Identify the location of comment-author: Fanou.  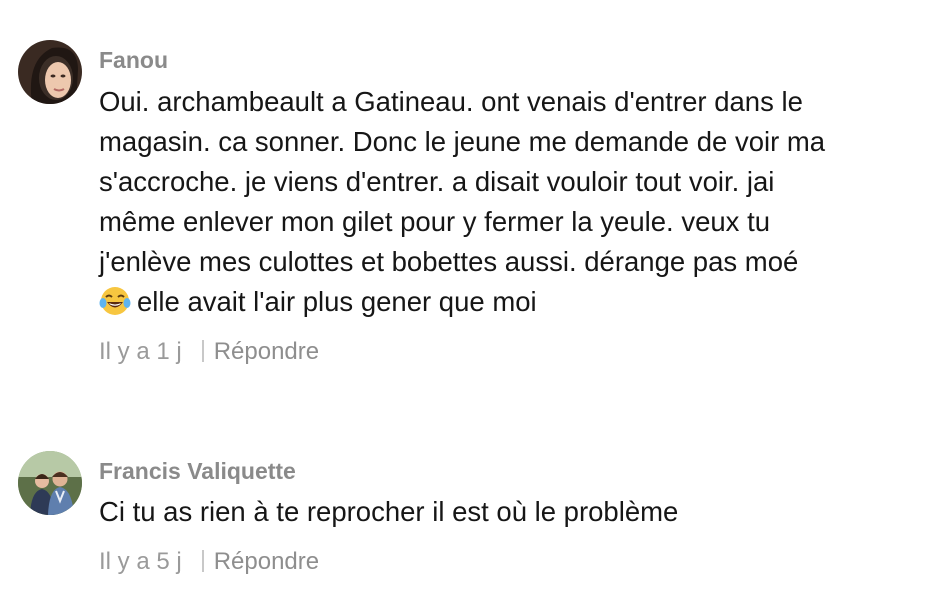
(133, 60).